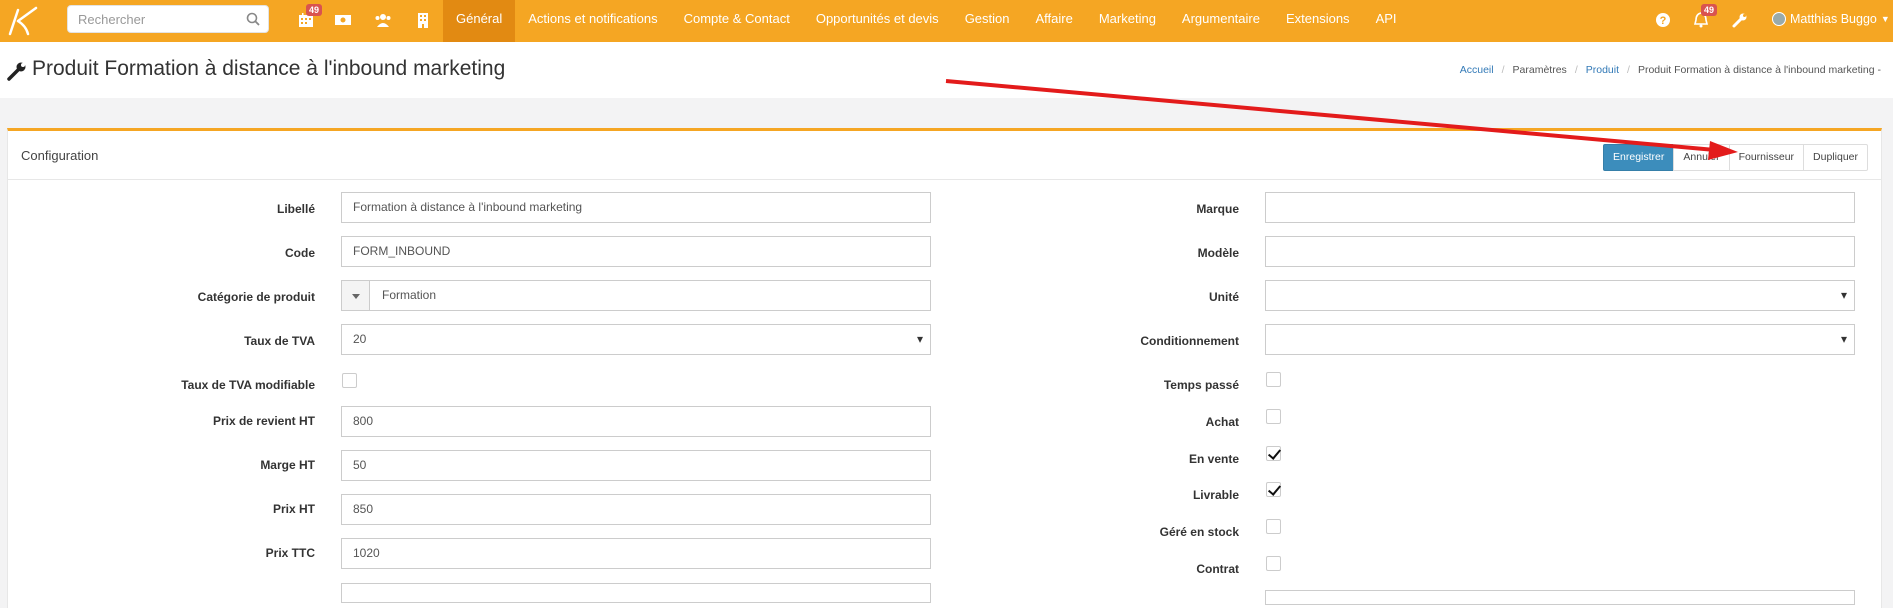 The width and height of the screenshot is (1893, 608). What do you see at coordinates (636, 509) in the screenshot?
I see `prix-ht-input: 850` at bounding box center [636, 509].